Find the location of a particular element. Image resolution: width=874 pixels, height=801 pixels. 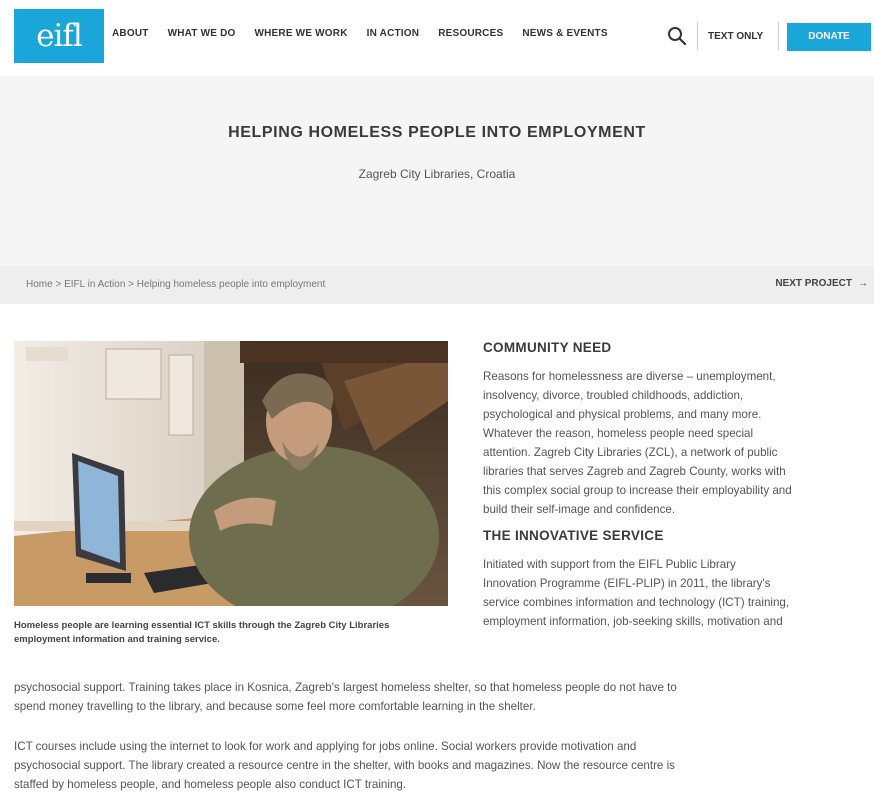

eifl-logo: eifl is located at coordinates (59, 36).